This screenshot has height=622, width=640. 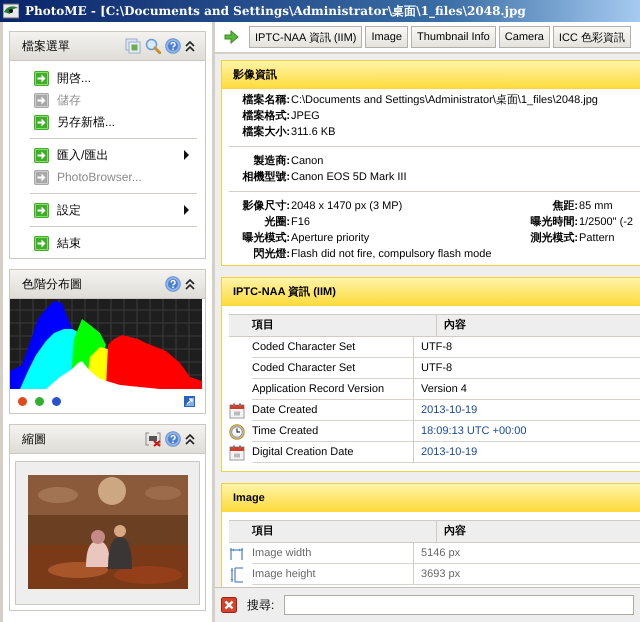 I want to click on table-cell: Version 4, so click(x=527, y=389).